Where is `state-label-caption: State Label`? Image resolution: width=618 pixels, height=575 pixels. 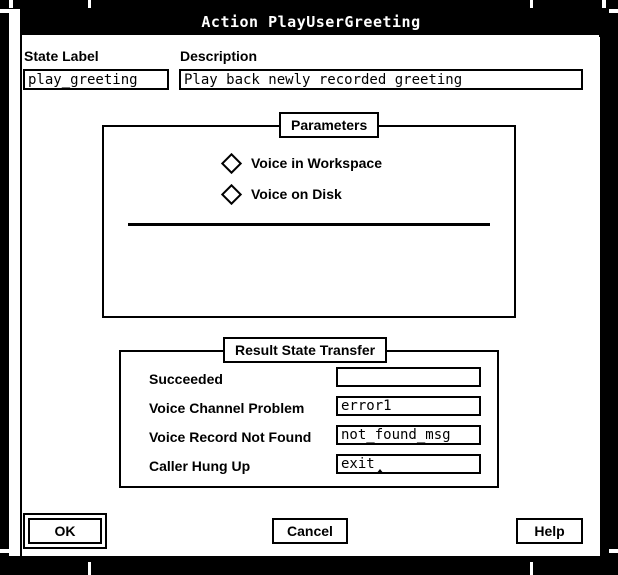 state-label-caption: State Label is located at coordinates (61, 56).